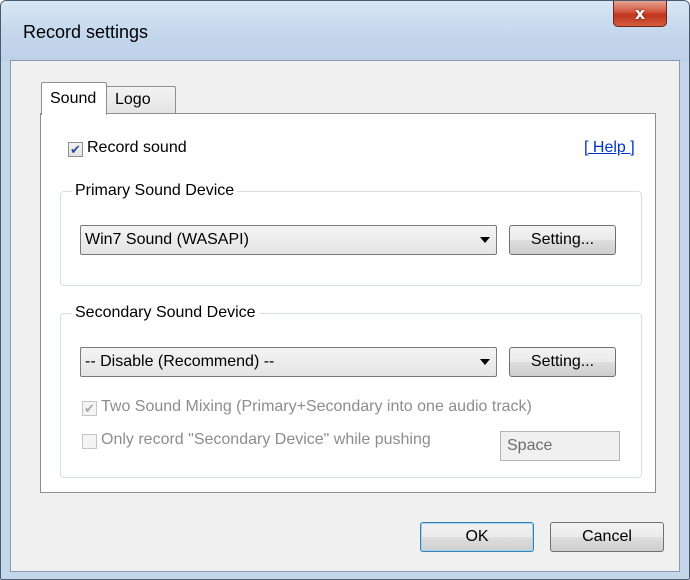  What do you see at coordinates (530, 445) in the screenshot?
I see `hotkey-value: Space` at bounding box center [530, 445].